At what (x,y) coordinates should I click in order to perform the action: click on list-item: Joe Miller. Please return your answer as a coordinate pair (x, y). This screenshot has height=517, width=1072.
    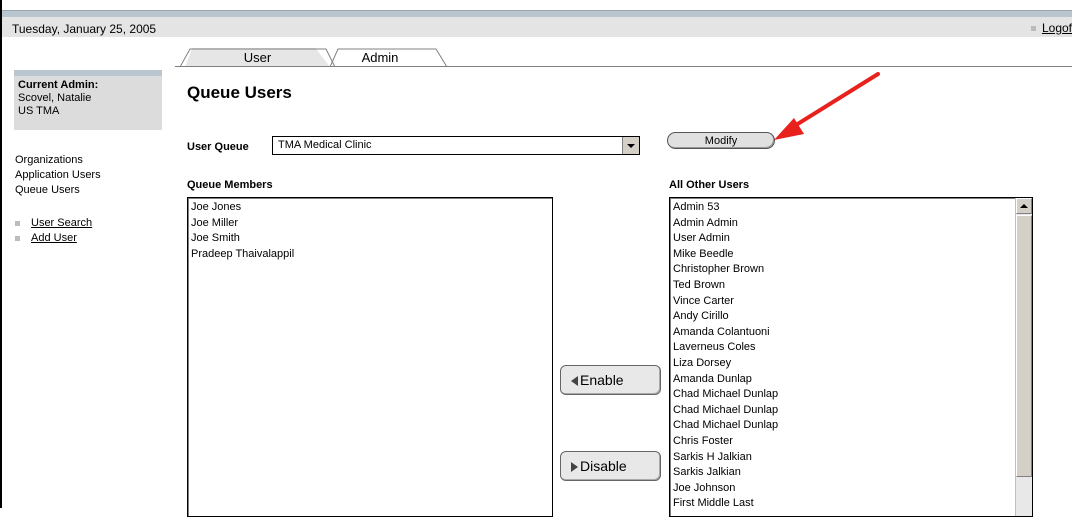
    Looking at the image, I should click on (370, 224).